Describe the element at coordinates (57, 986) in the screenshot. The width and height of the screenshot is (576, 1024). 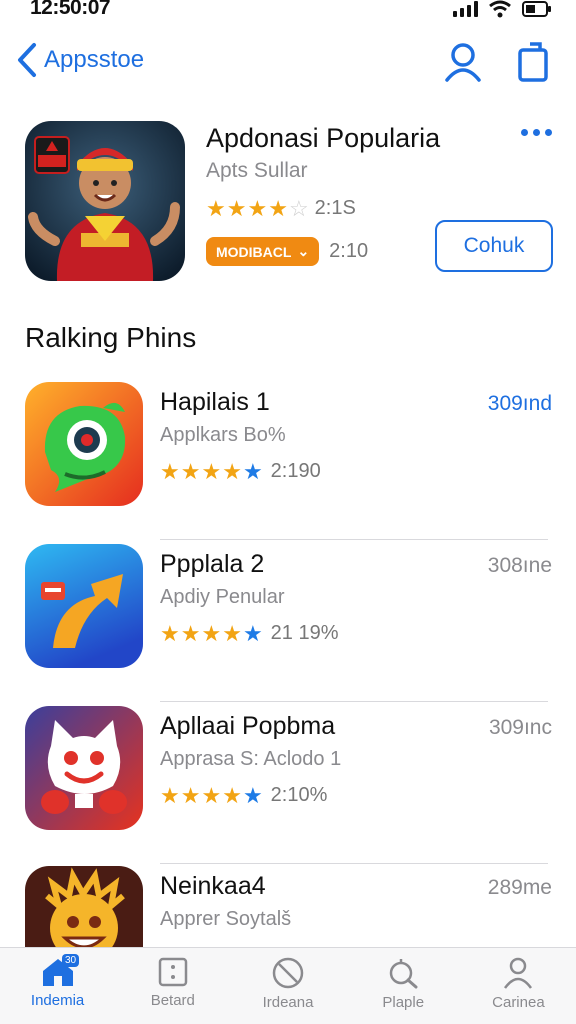
I see `tab-home: 30 Indemia` at that location.